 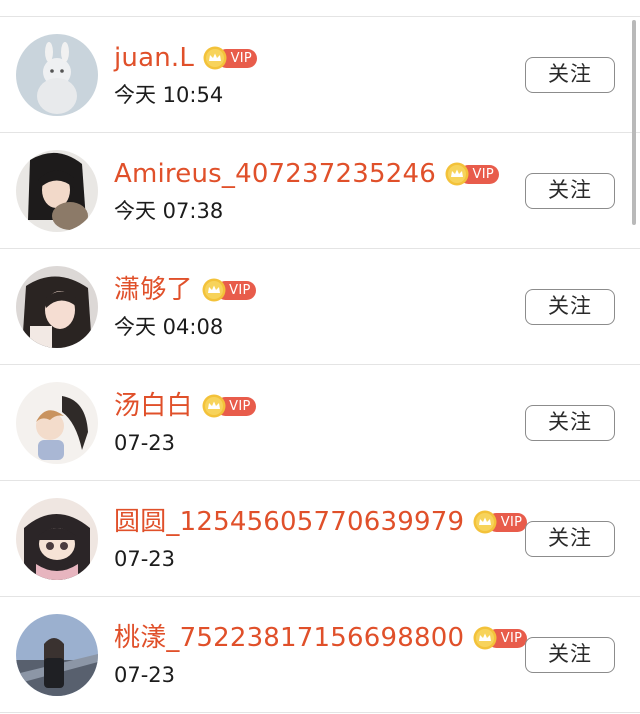 What do you see at coordinates (275, 174) in the screenshot?
I see `user-name: Amireus_407237235246` at bounding box center [275, 174].